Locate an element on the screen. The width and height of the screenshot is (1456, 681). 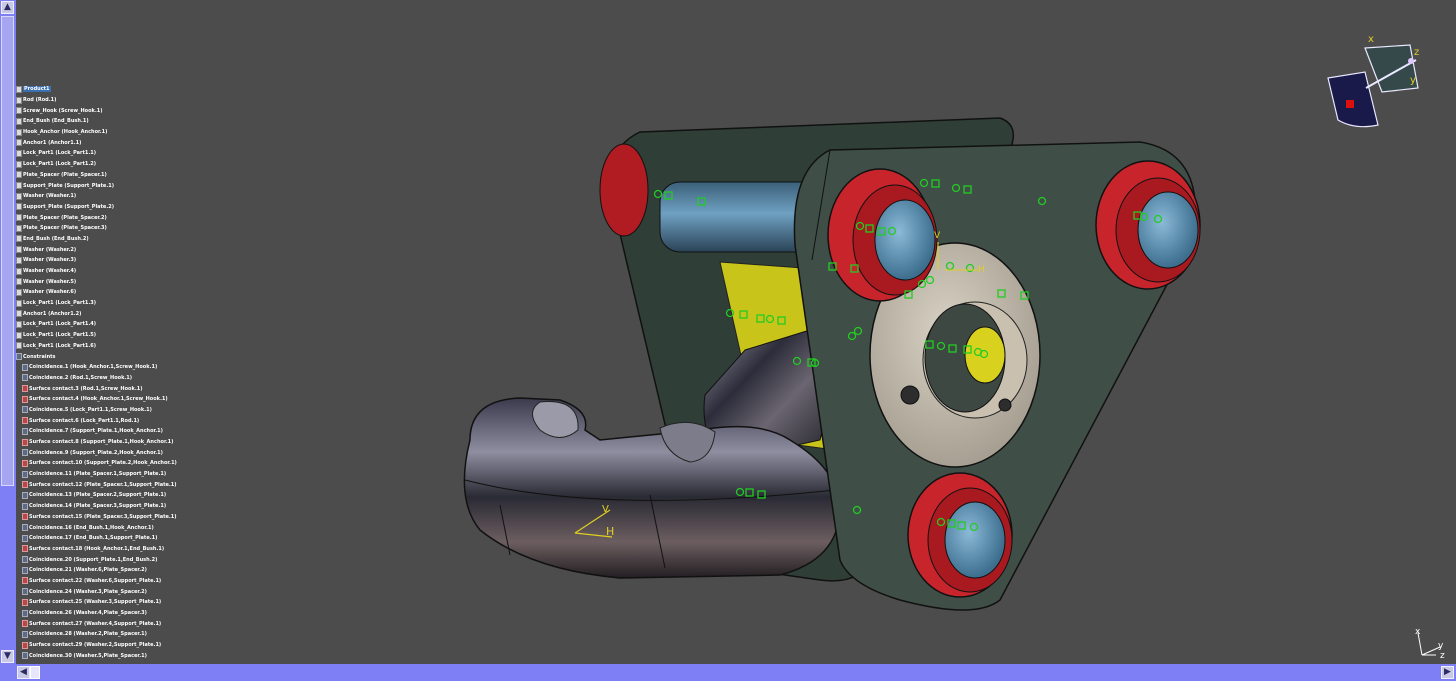
part-label: Anchor1 (Anchor1.2) is located at coordinates (52, 313).